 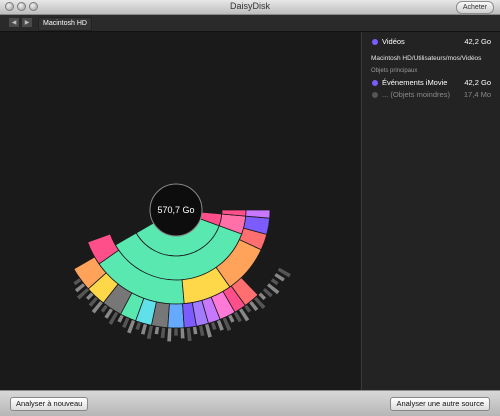 I want to click on list-item-size: 17,4 Mo, so click(x=477, y=94).